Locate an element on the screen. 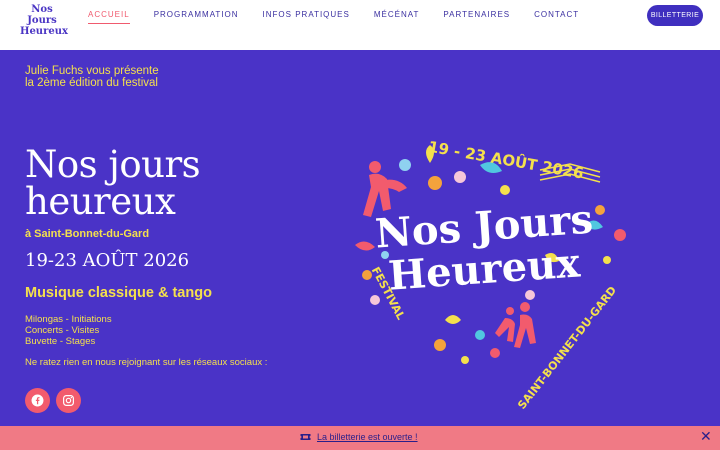  activity-line: Buvette - Stages is located at coordinates (60, 341).